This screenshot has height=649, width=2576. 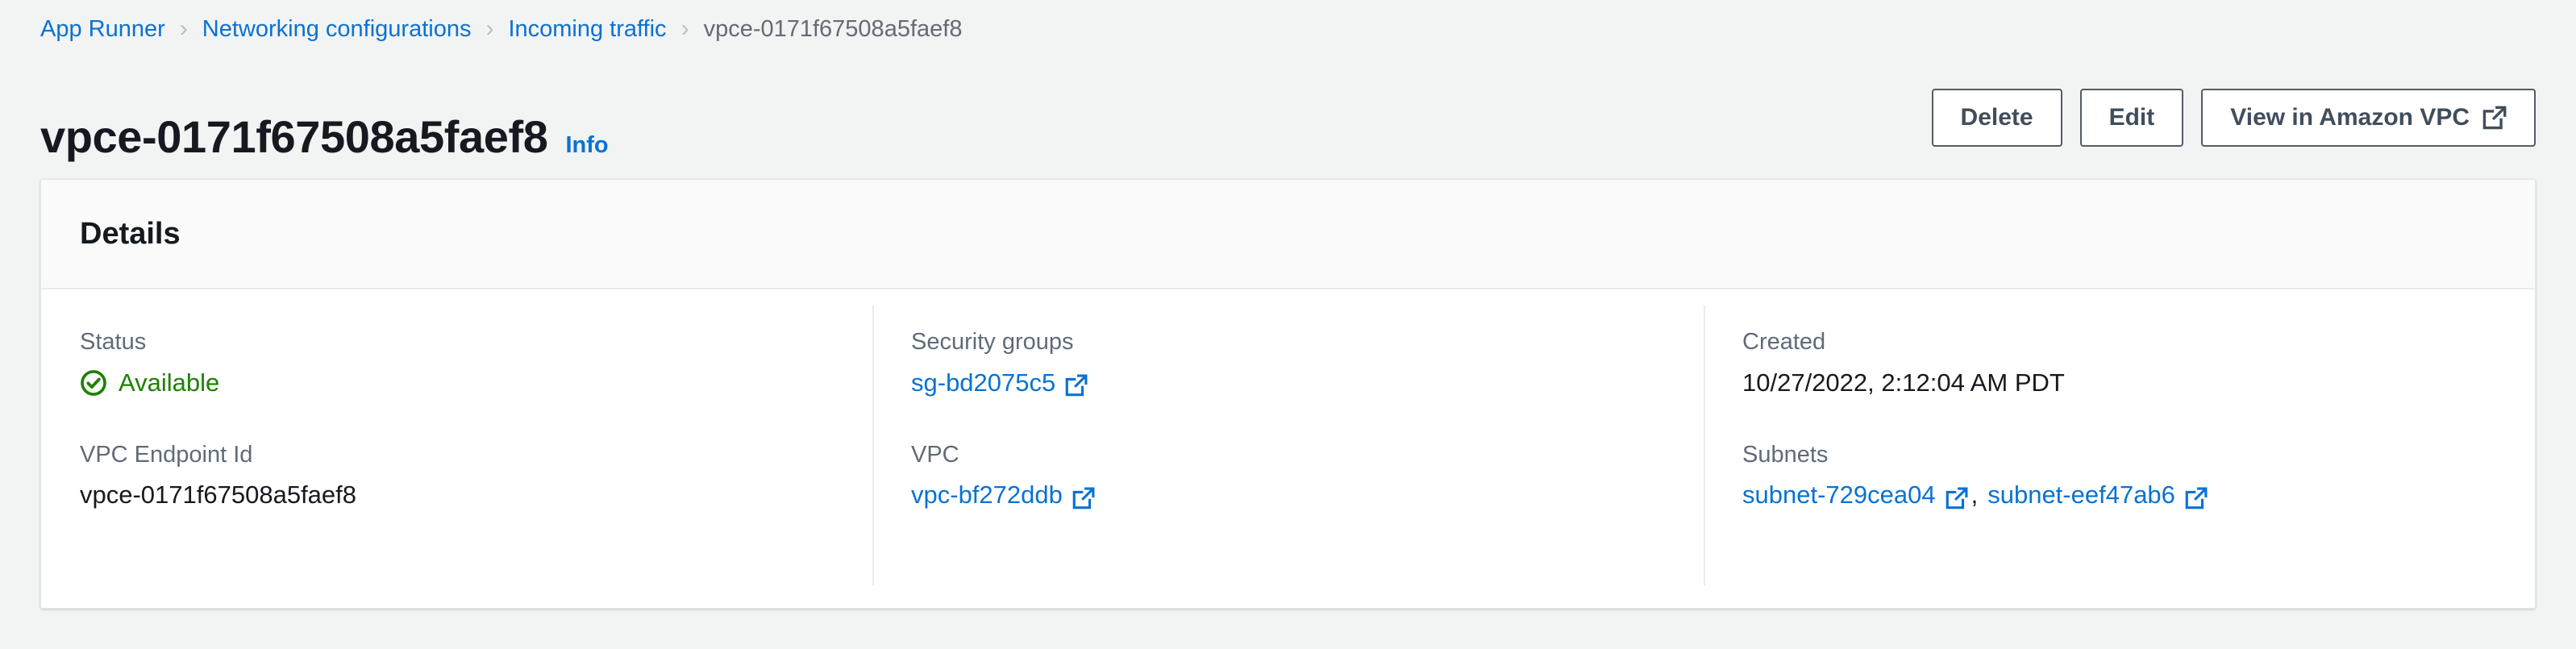 What do you see at coordinates (1839, 496) in the screenshot?
I see `resource-link: subnet-729cea04` at bounding box center [1839, 496].